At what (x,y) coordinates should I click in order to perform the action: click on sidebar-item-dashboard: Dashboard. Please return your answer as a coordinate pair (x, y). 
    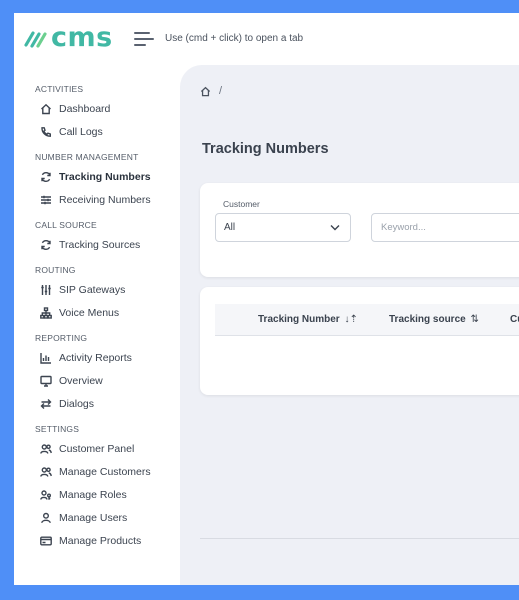
    Looking at the image, I should click on (96, 108).